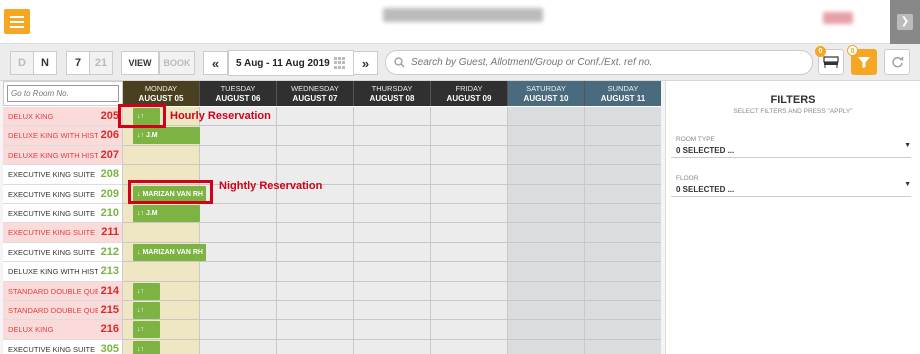 The height and width of the screenshot is (354, 920). What do you see at coordinates (905, 22) in the screenshot?
I see `collapse-icon: ❯` at bounding box center [905, 22].